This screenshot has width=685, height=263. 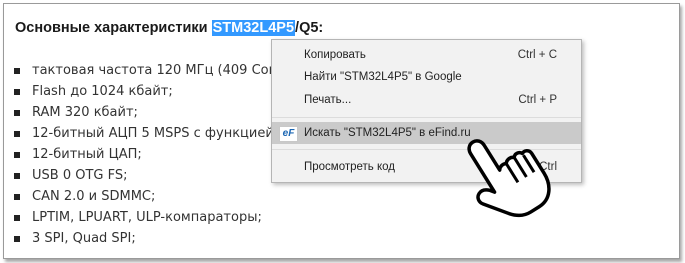 What do you see at coordinates (426, 100) in the screenshot?
I see `menu-item-print: Печать... Ctrl + P` at bounding box center [426, 100].